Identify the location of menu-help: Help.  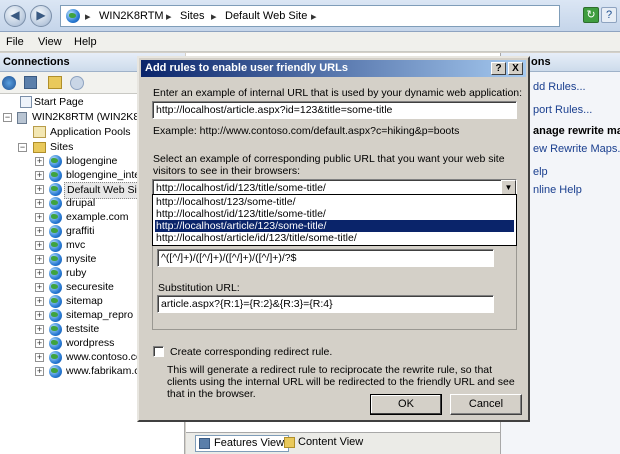
(85, 42).